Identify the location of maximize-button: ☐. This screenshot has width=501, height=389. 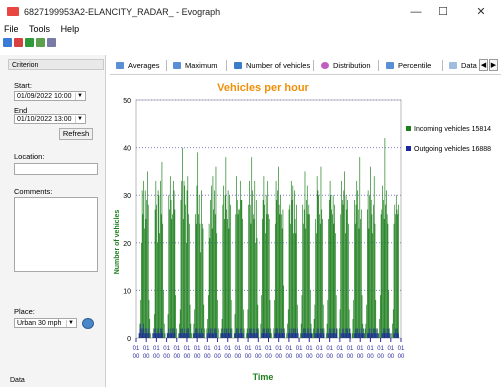
(443, 12).